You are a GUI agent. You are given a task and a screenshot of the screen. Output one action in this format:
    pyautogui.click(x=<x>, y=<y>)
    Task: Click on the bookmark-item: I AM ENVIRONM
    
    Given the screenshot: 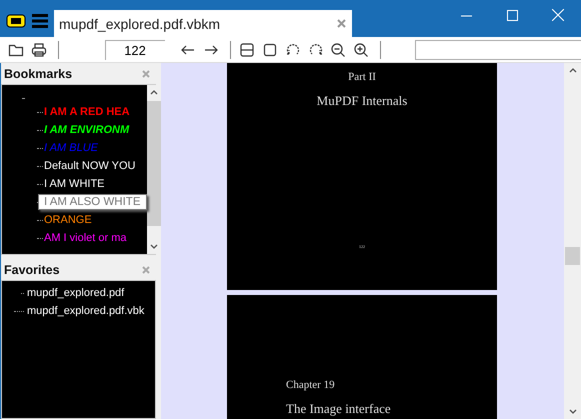 What is the action you would take?
    pyautogui.click(x=87, y=130)
    